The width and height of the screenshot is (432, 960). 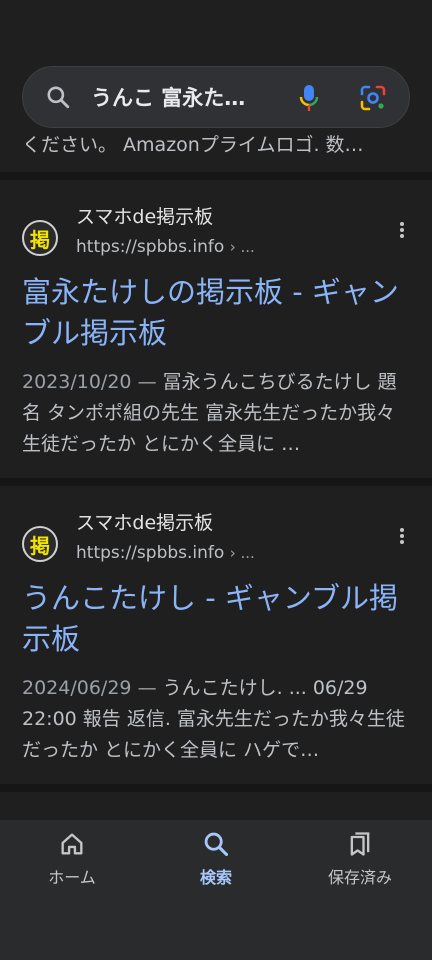 I want to click on nav-saved: 保存済み, so click(x=360, y=859).